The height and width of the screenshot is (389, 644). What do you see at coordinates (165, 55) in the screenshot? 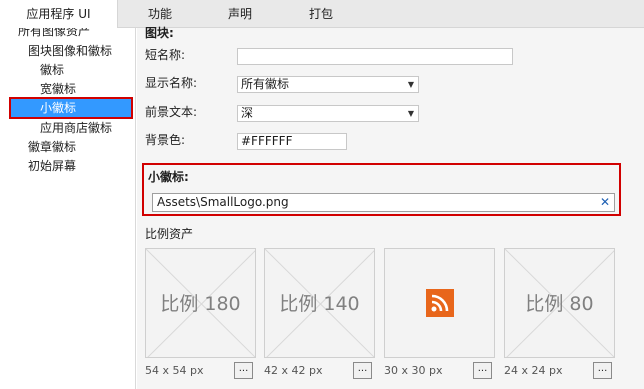
I see `short-name-label: 短名称:` at bounding box center [165, 55].